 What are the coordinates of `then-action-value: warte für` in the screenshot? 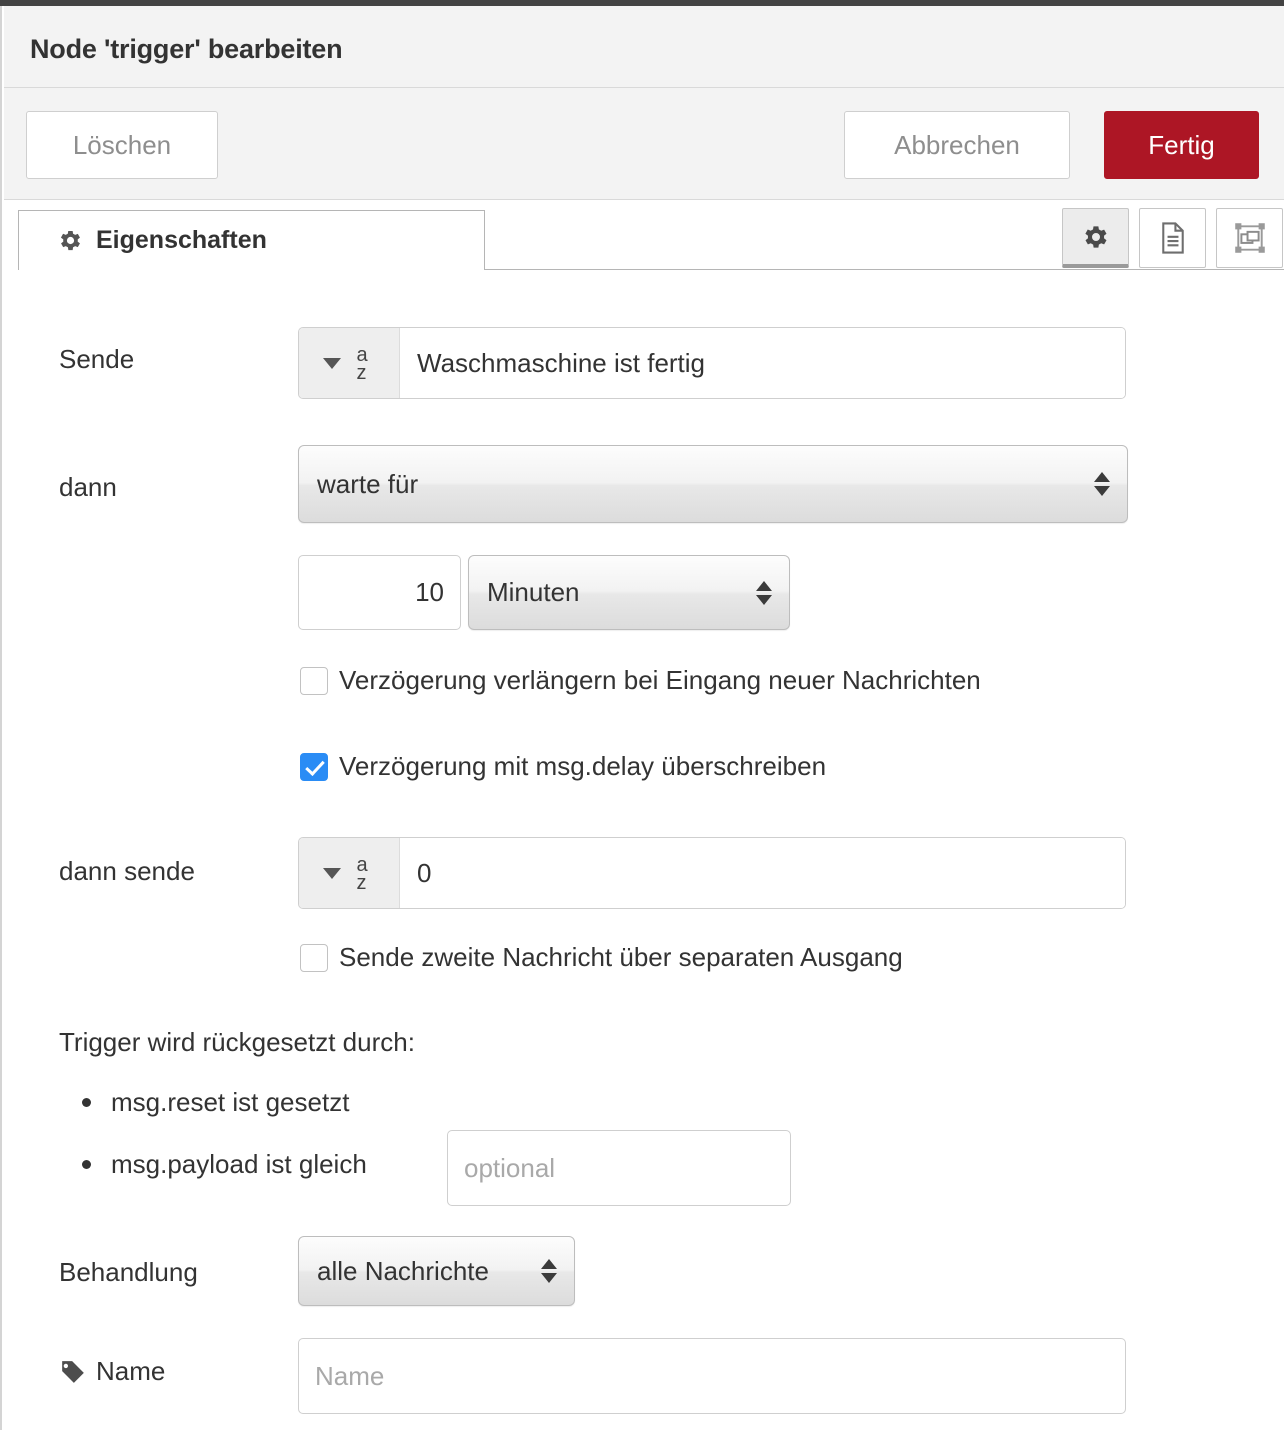 It's located at (368, 483).